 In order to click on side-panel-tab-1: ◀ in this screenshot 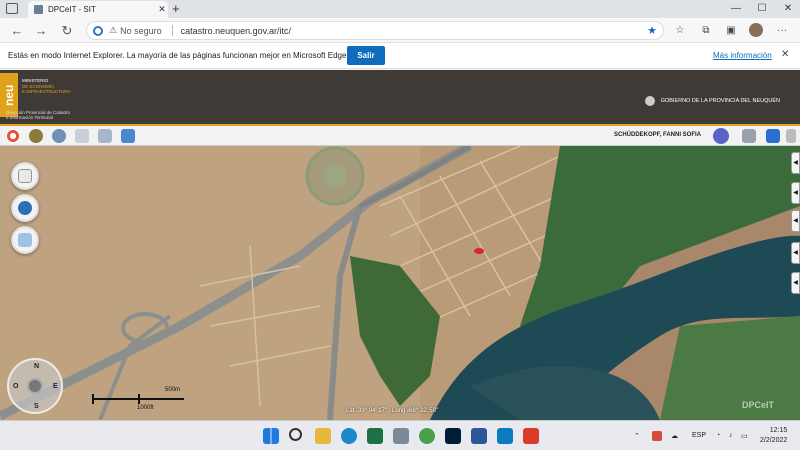, I will do `click(795, 163)`.